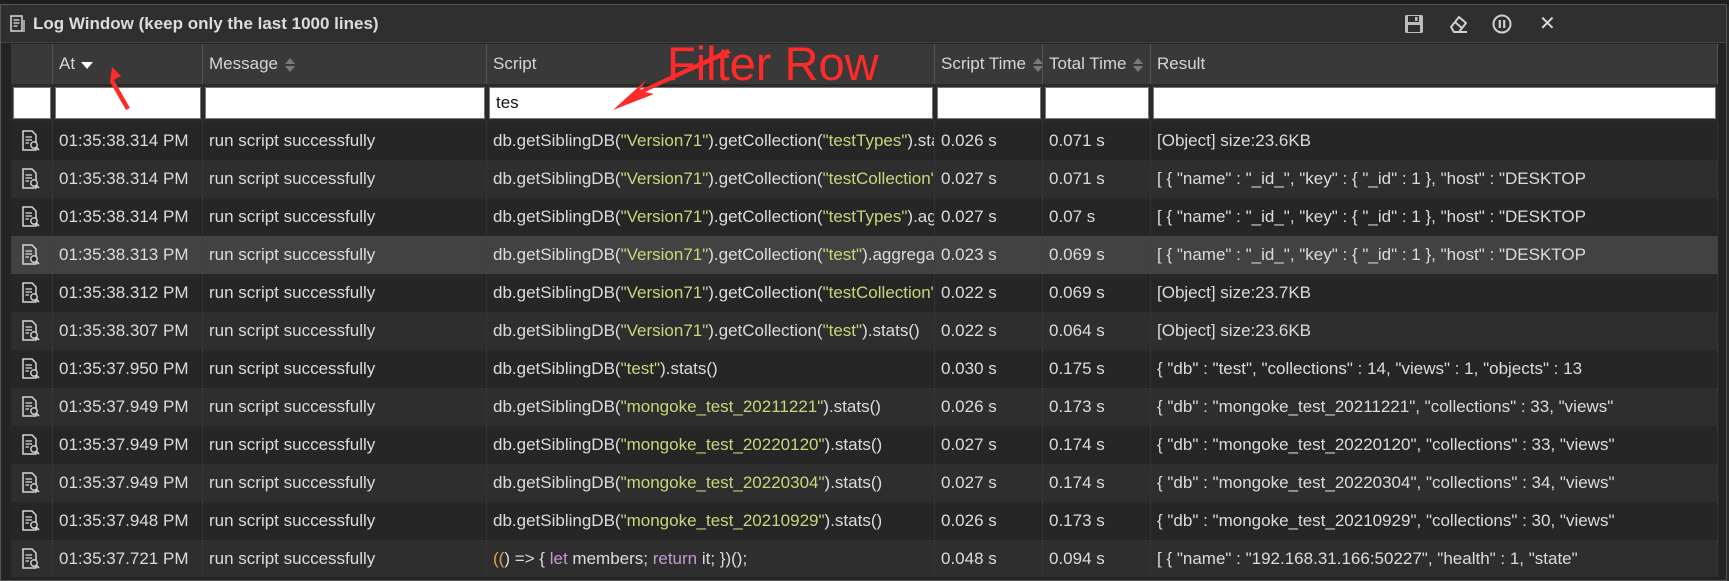 Image resolution: width=1729 pixels, height=581 pixels. What do you see at coordinates (32, 103) in the screenshot?
I see `filter-input-icon` at bounding box center [32, 103].